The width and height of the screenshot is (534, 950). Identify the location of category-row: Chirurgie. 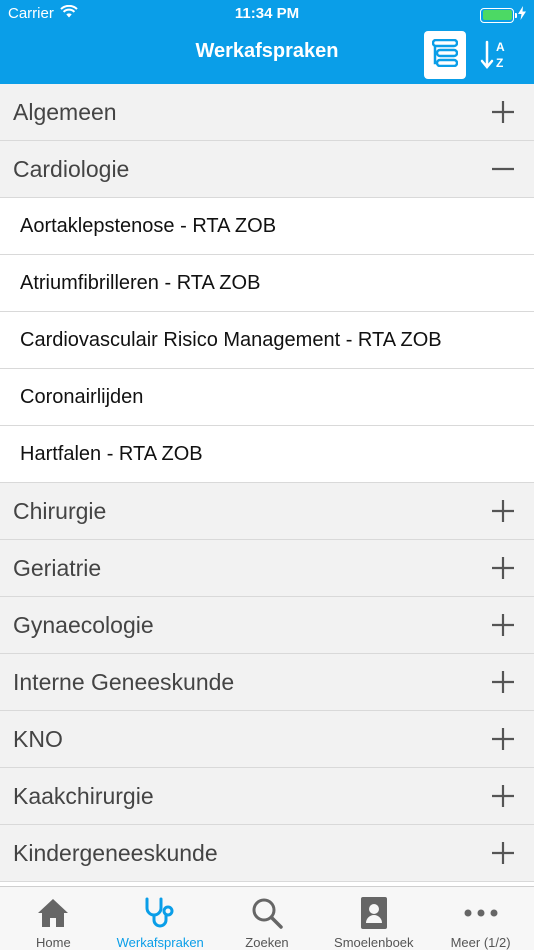
(267, 511).